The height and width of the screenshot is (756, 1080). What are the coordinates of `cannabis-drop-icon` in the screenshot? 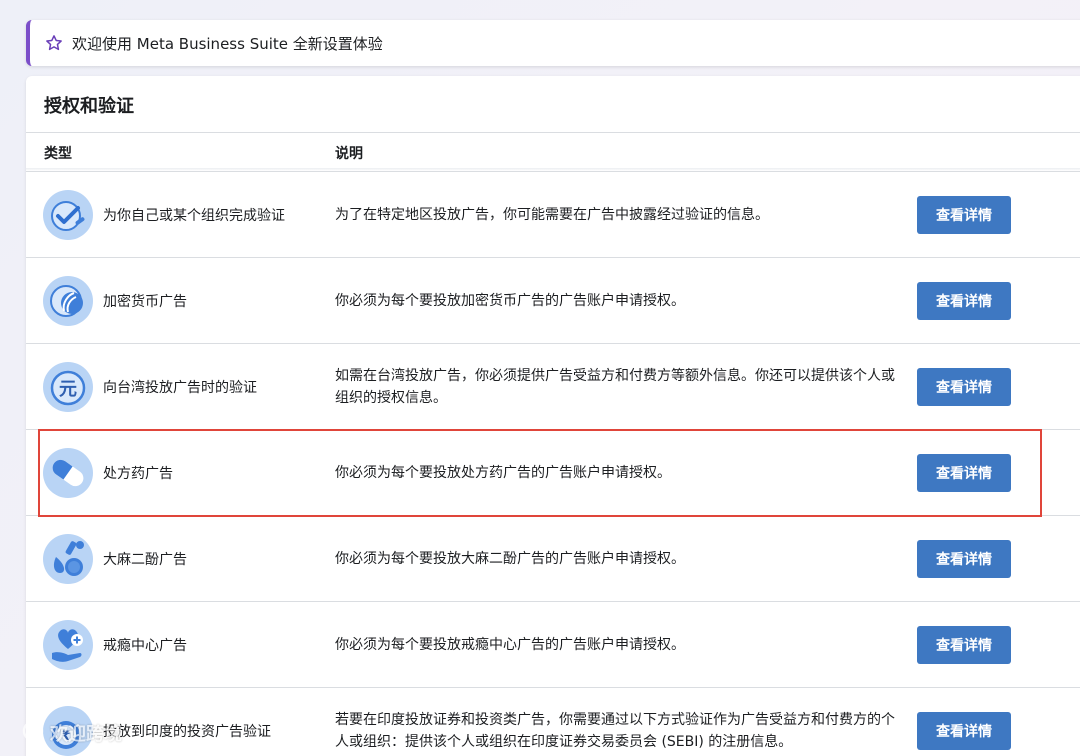 It's located at (68, 559).